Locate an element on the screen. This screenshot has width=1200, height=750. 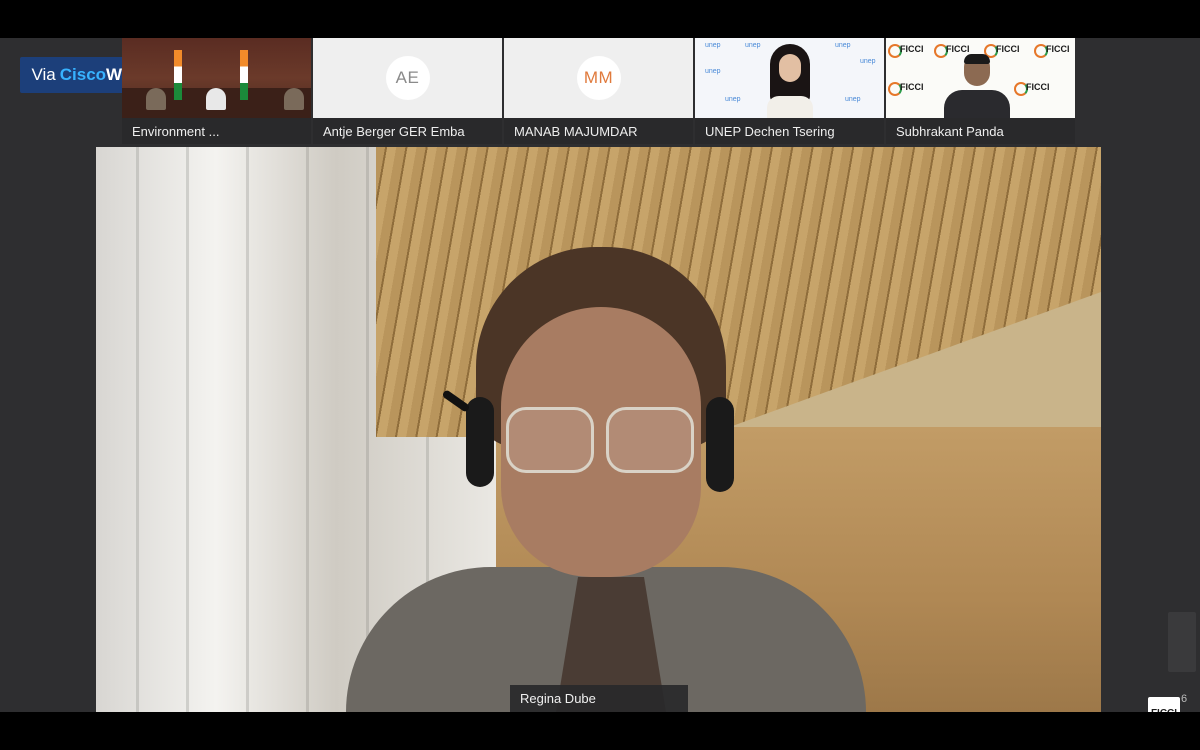
participant-video: unep unep unep unep unep unep unep is located at coordinates (789, 78).